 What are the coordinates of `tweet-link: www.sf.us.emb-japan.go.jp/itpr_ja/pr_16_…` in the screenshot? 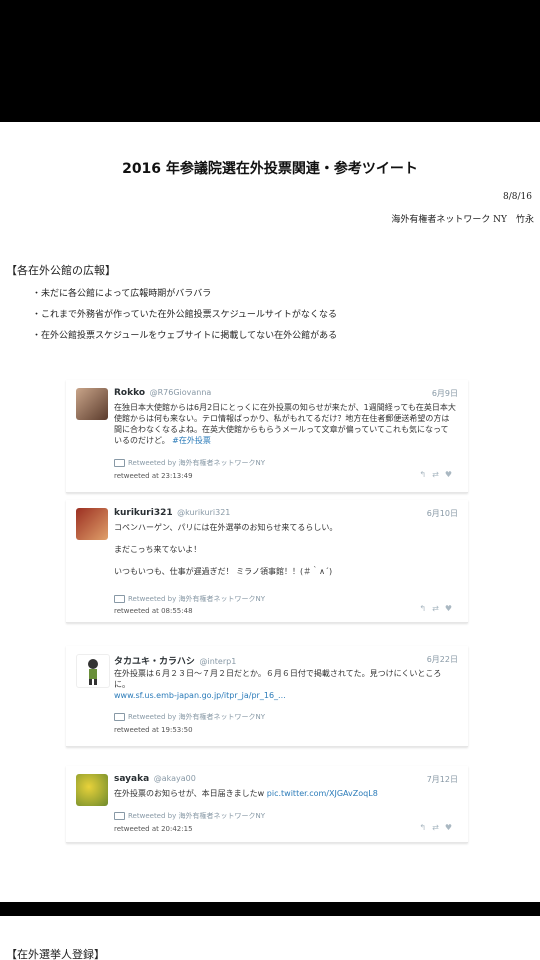 It's located at (200, 695).